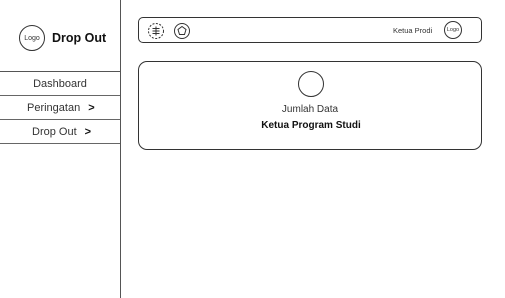  Describe the element at coordinates (310, 30) in the screenshot. I see `top-bar: Ketua Prodi Logo` at that location.